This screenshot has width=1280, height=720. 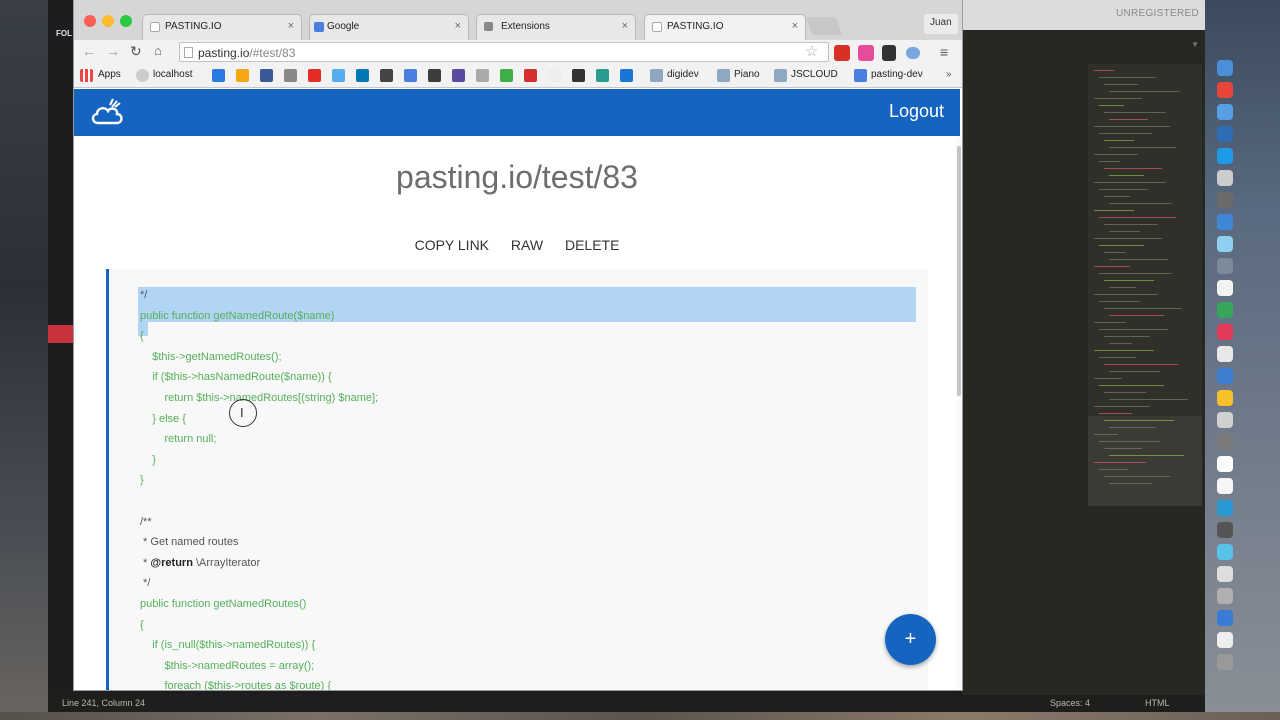 What do you see at coordinates (592, 245) in the screenshot?
I see `delete-button: DELETE` at bounding box center [592, 245].